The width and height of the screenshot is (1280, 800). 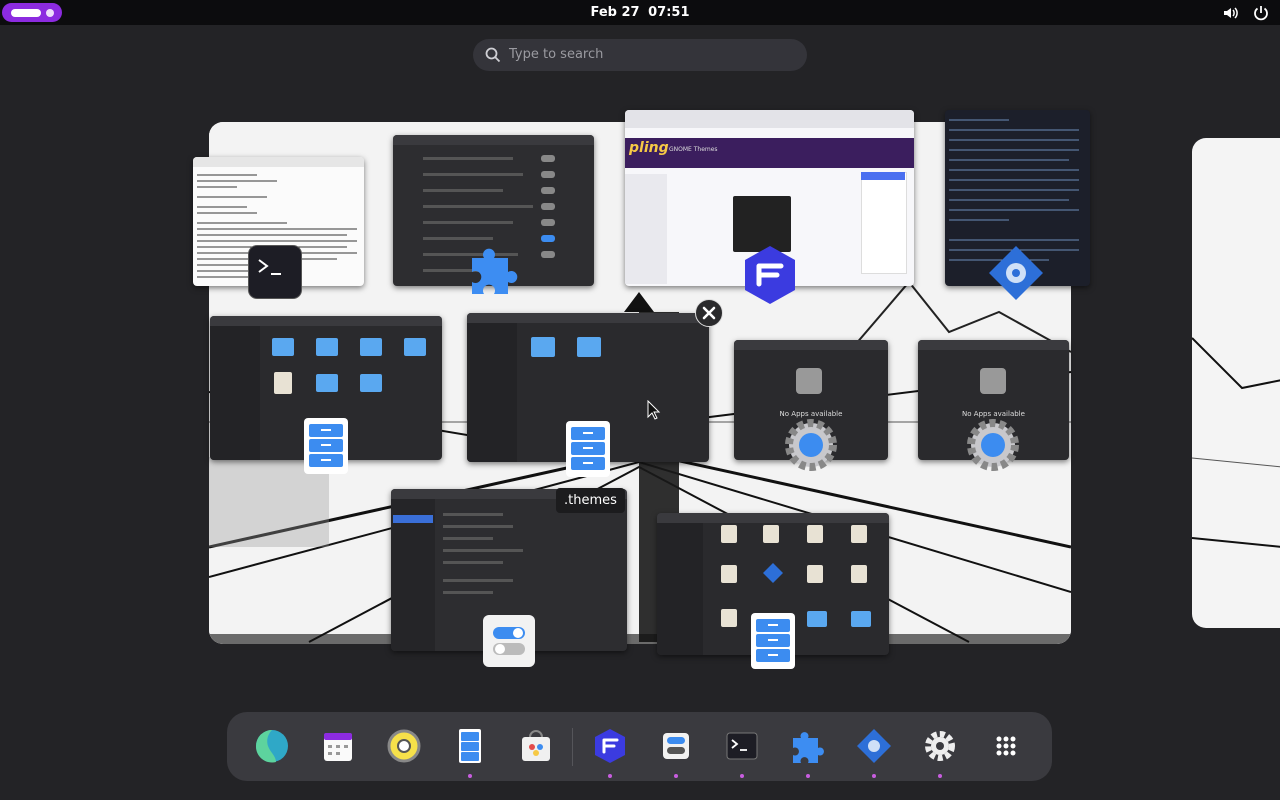 What do you see at coordinates (404, 746) in the screenshot?
I see `music-icon` at bounding box center [404, 746].